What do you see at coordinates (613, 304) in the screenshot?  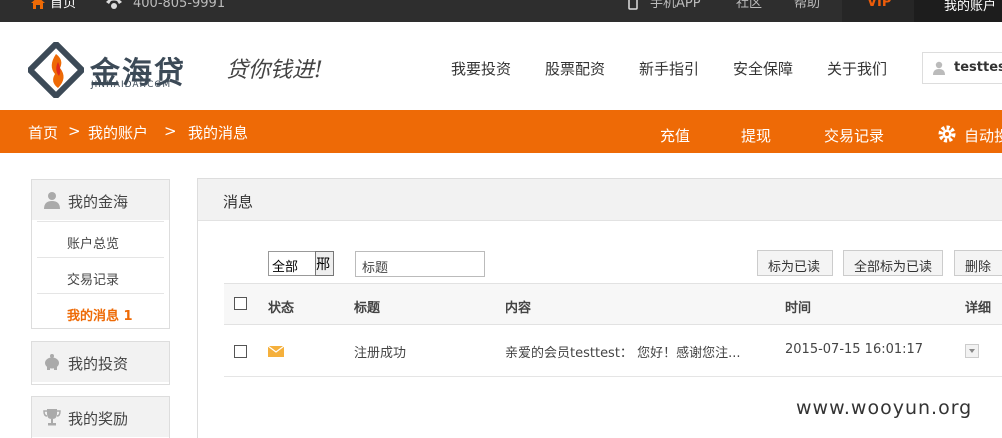 I see `table-header: 状态 标题 内容 时间 详细` at bounding box center [613, 304].